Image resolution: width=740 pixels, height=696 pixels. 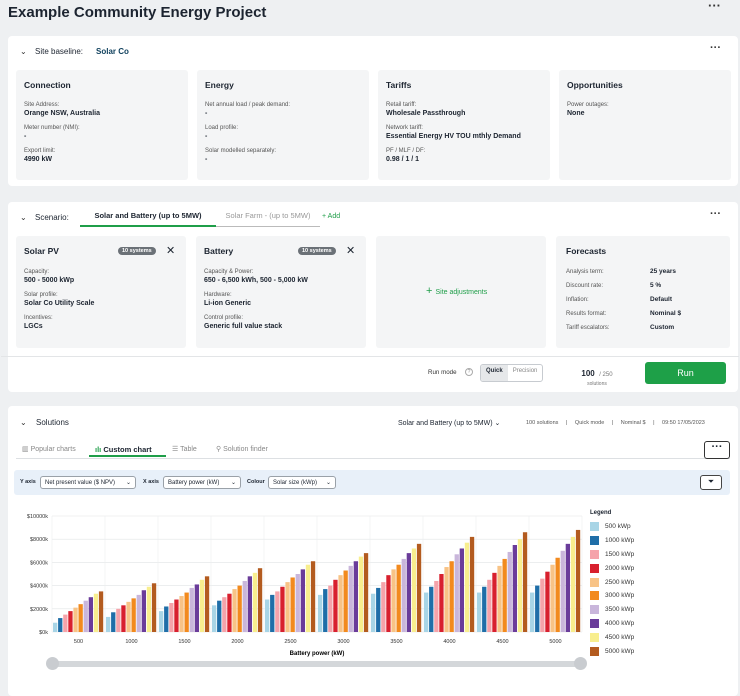 What do you see at coordinates (331, 216) in the screenshot?
I see `add-scenario-button: + Add` at bounding box center [331, 216].